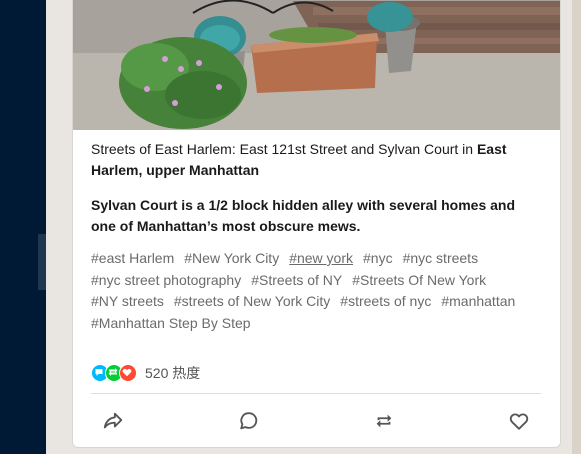 The height and width of the screenshot is (454, 581). What do you see at coordinates (128, 373) in the screenshot?
I see `heart-icon` at bounding box center [128, 373].